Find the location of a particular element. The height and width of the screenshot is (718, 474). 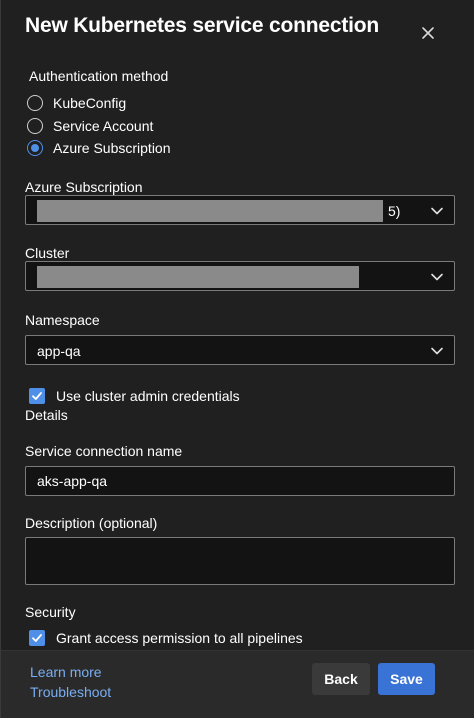

namespace-label: Namespace is located at coordinates (62, 320).